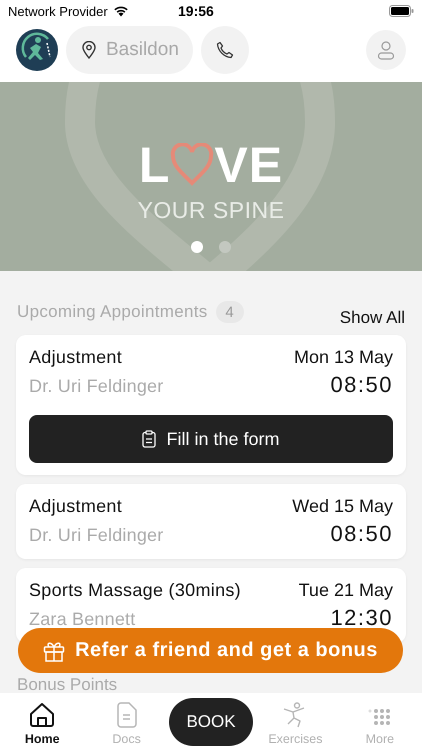 The image size is (422, 750). What do you see at coordinates (192, 165) in the screenshot?
I see `heart-icon` at bounding box center [192, 165].